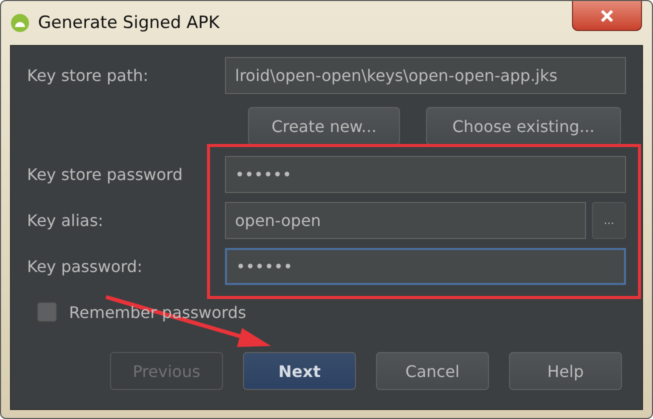  What do you see at coordinates (299, 371) in the screenshot?
I see `dialog-button: Next` at bounding box center [299, 371].